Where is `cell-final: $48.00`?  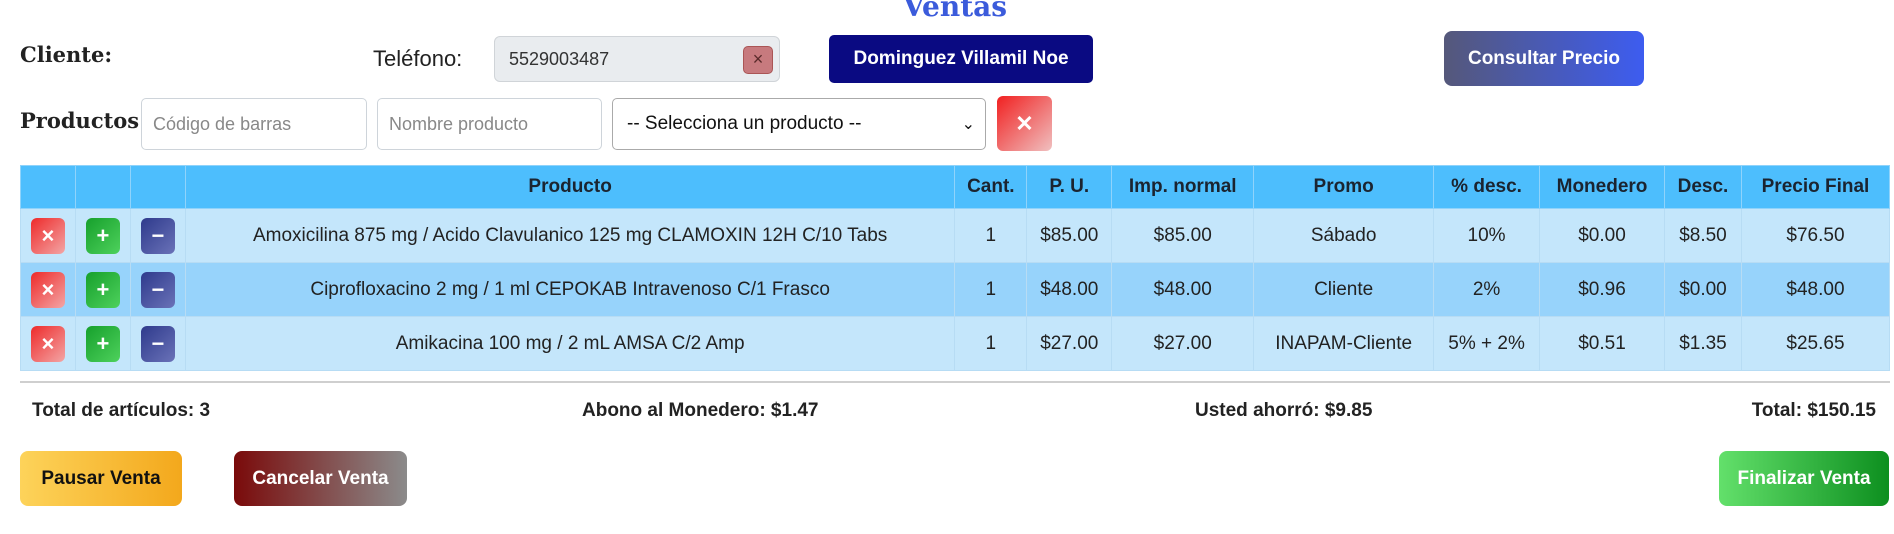 cell-final: $48.00 is located at coordinates (1815, 289).